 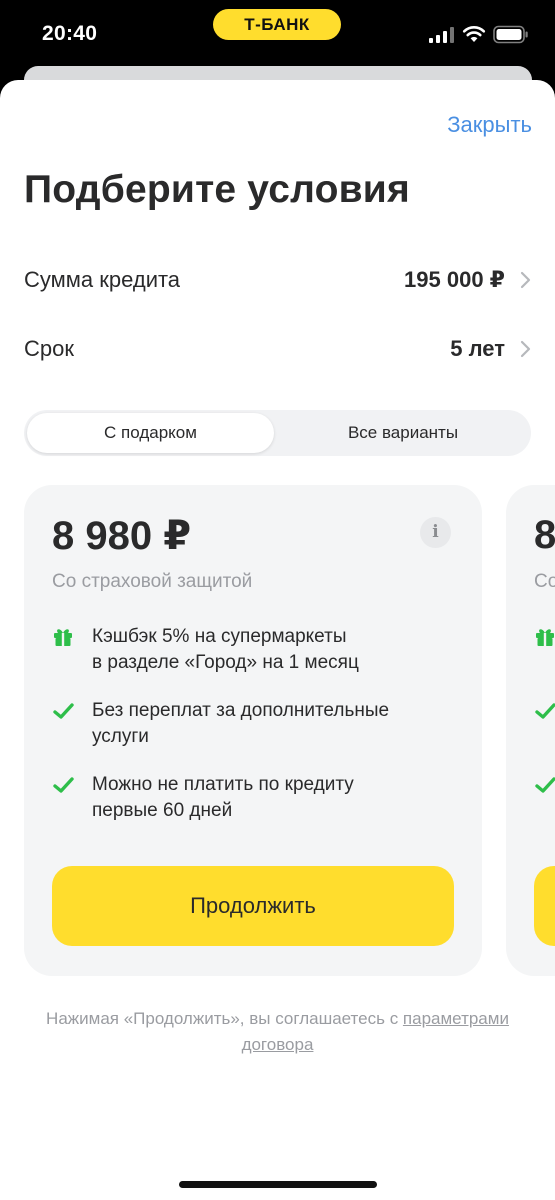 I want to click on loan-amount-value: 195 000 ₽, so click(x=454, y=279).